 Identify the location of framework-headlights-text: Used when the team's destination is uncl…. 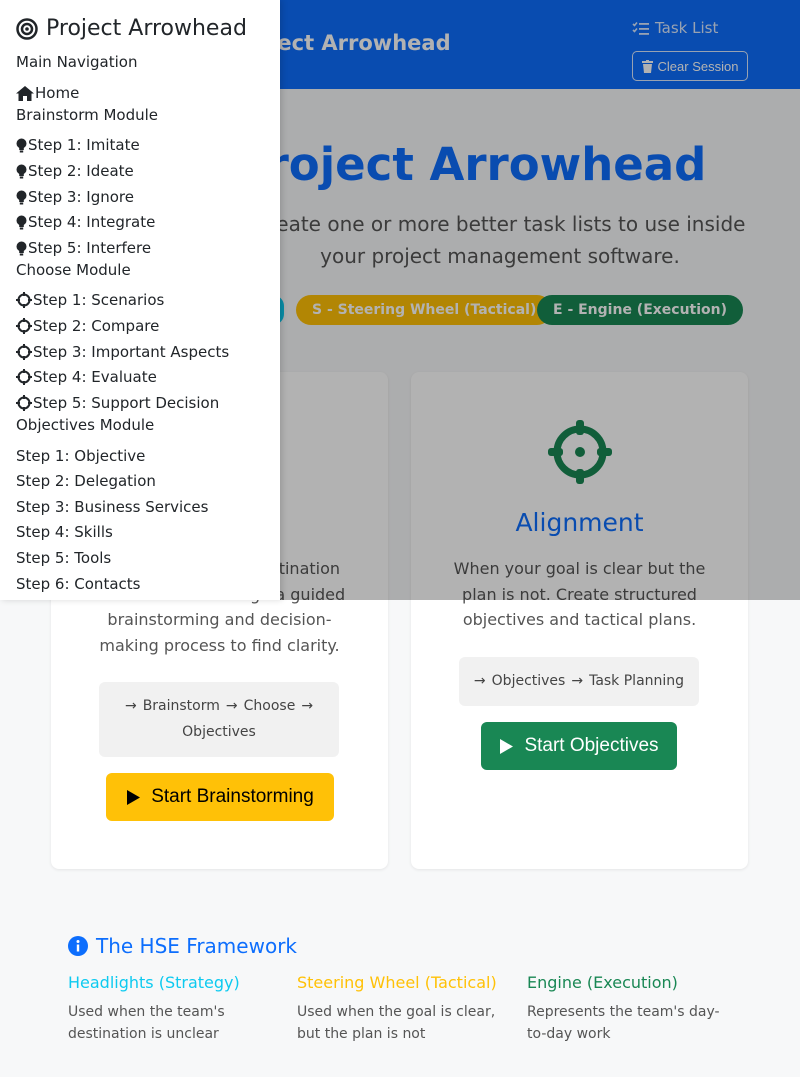
(146, 1023).